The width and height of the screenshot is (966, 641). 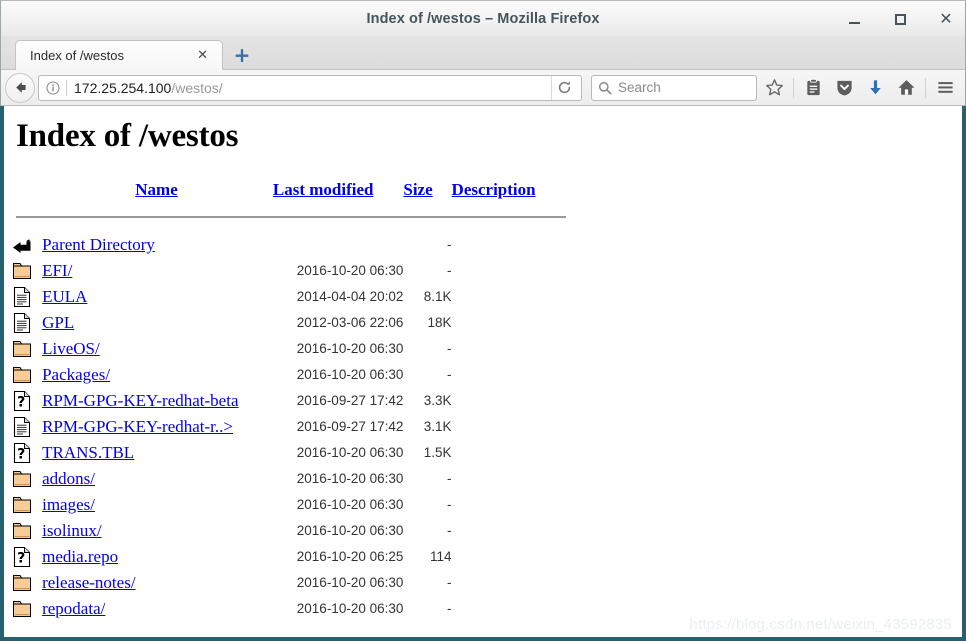 I want to click on tab-close-icon: ✕, so click(x=202, y=55).